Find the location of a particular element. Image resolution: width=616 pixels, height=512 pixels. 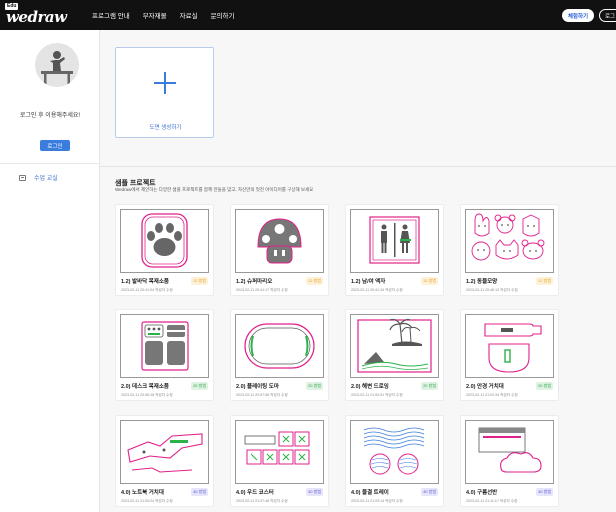

sidebar-item-classroom: 수업 교실 is located at coordinates (38, 177).